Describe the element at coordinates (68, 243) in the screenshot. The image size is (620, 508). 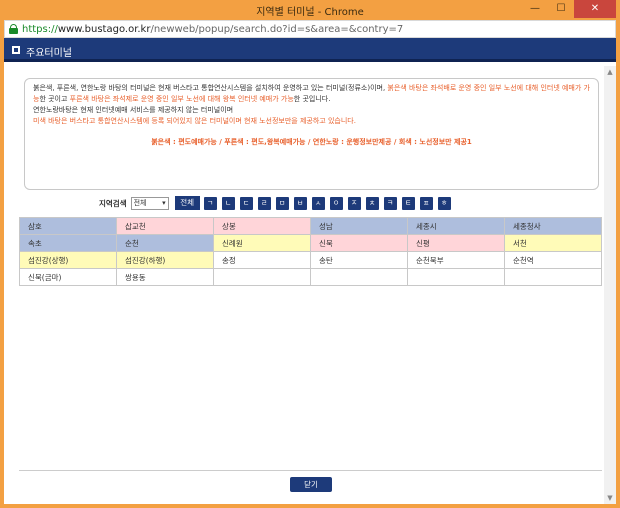
I see `terminal-cell: 속초` at that location.